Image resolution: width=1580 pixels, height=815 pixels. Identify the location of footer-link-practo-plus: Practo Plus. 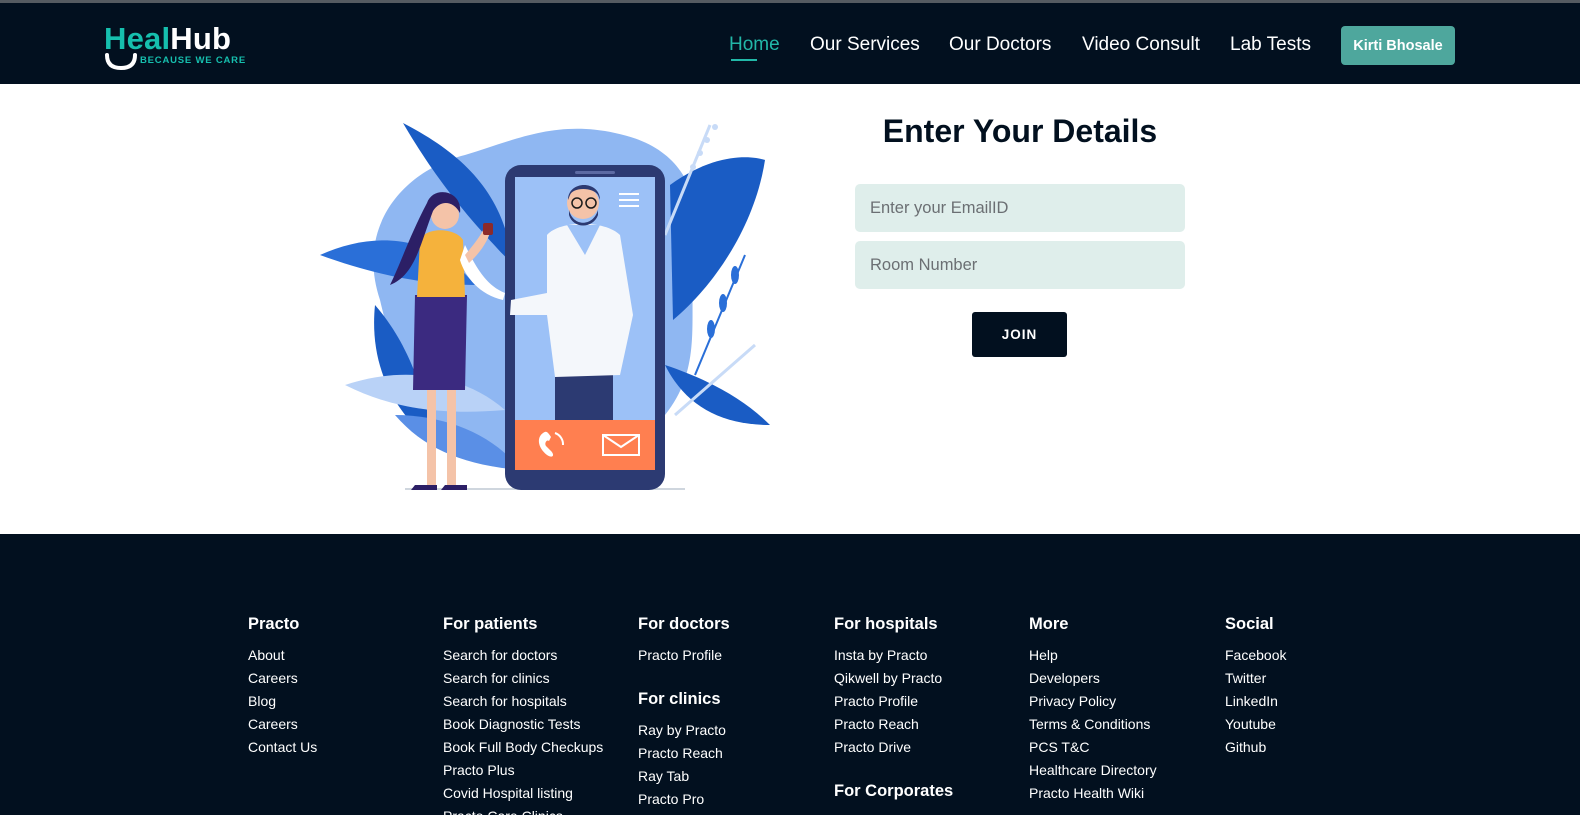
(523, 770).